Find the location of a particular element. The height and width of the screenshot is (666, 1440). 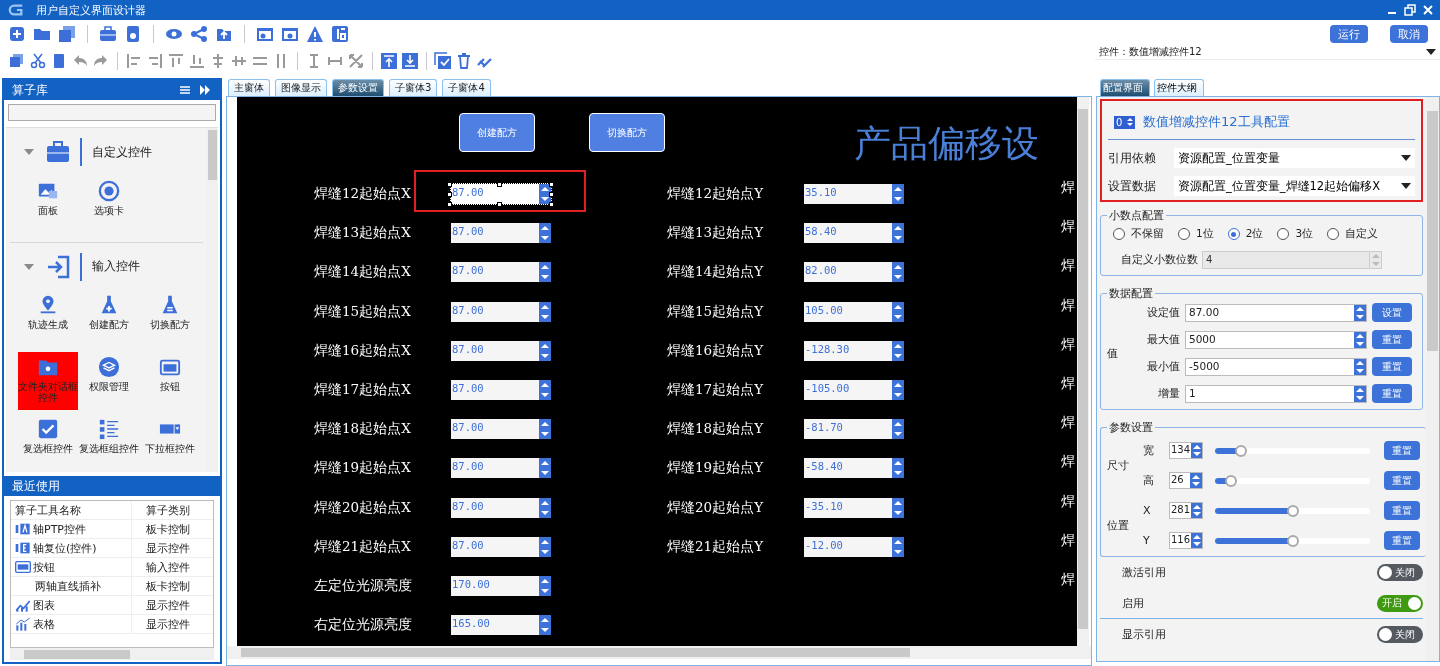

align-right-icon is located at coordinates (155, 61).